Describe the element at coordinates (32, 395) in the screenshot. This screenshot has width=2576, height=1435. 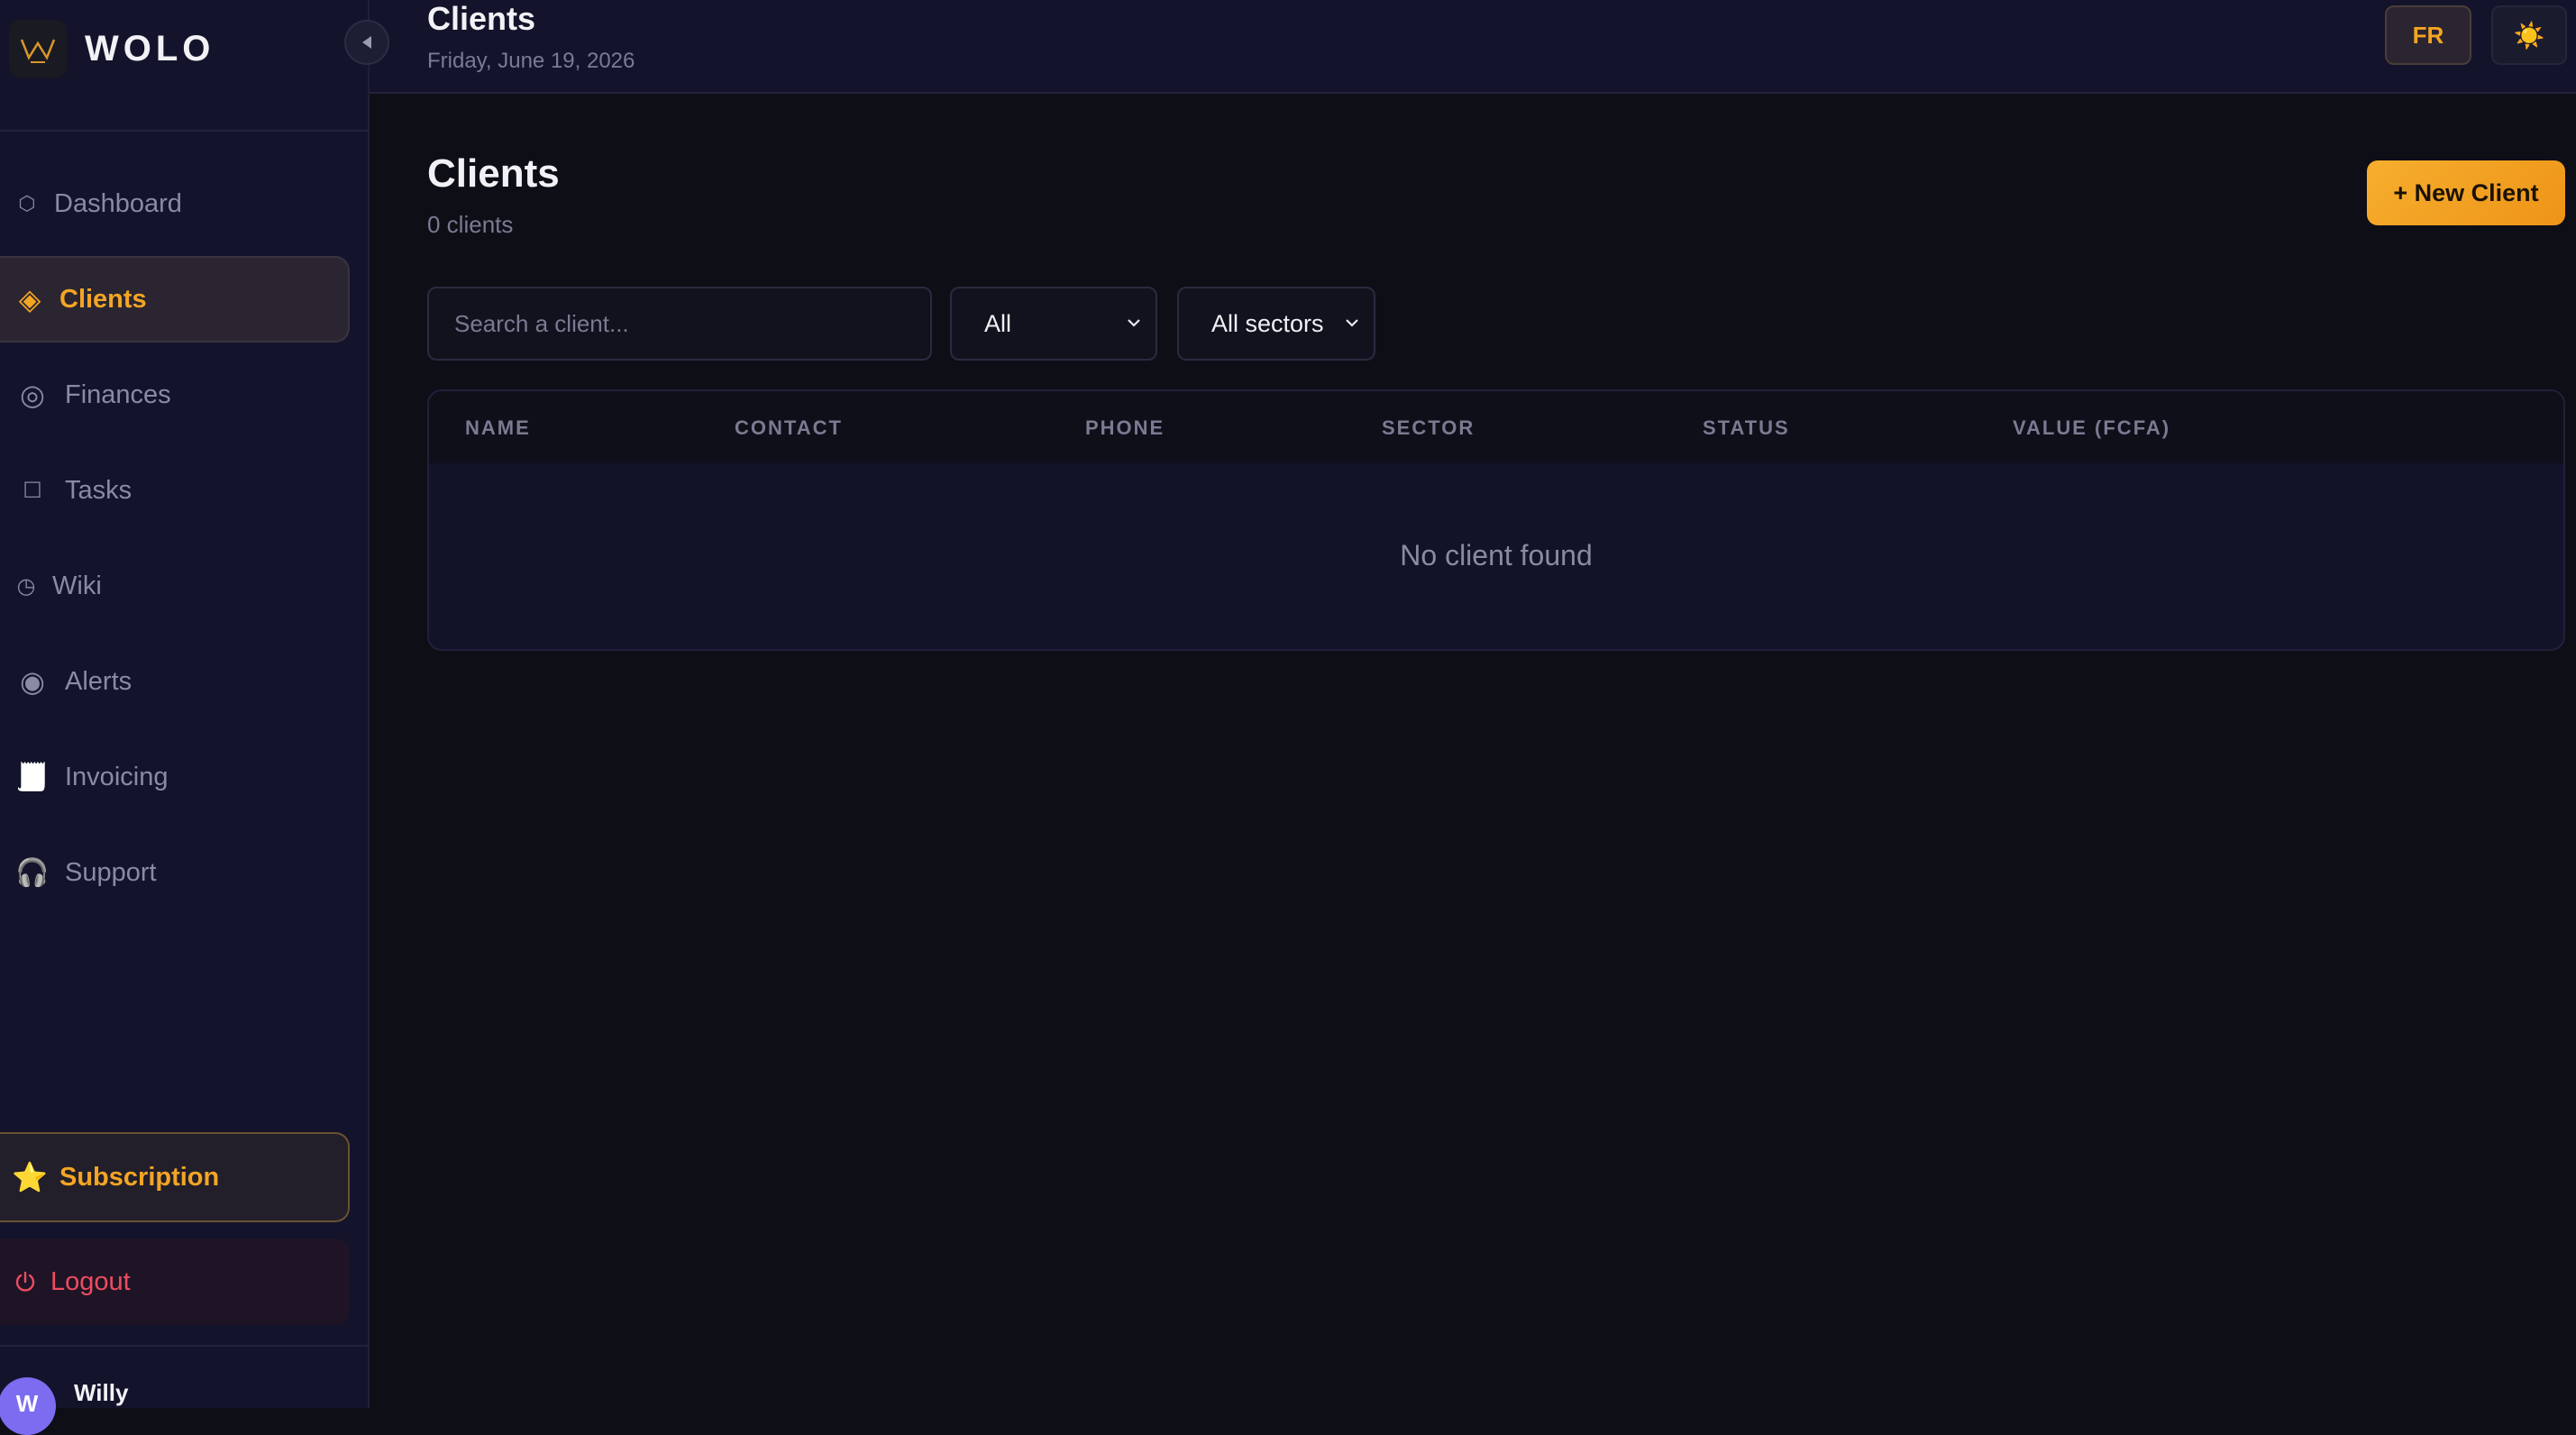
I see `ring-icon: ◎` at that location.